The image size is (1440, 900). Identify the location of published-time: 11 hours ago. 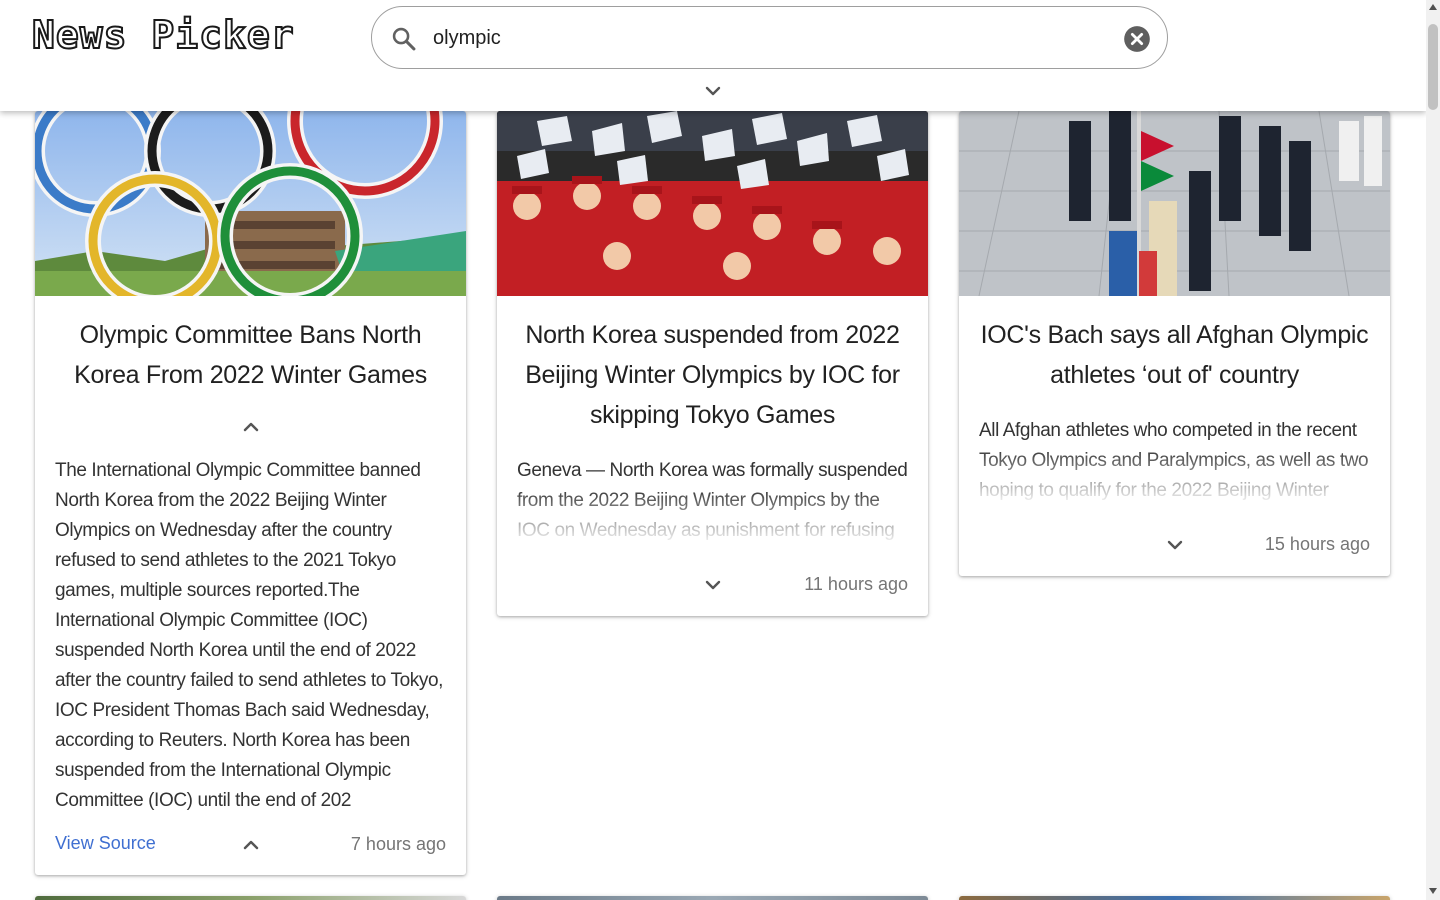
(856, 584).